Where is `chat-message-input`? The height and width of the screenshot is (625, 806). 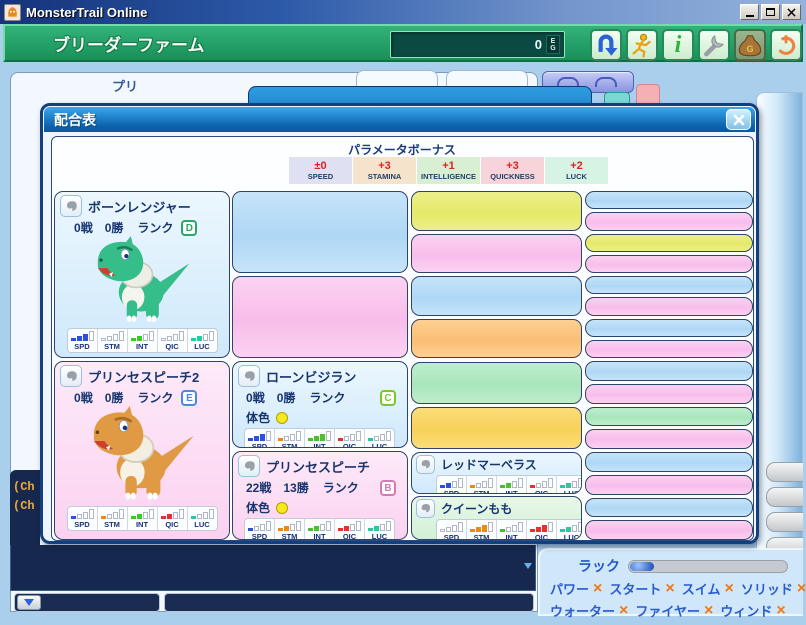
chat-message-input is located at coordinates (349, 602).